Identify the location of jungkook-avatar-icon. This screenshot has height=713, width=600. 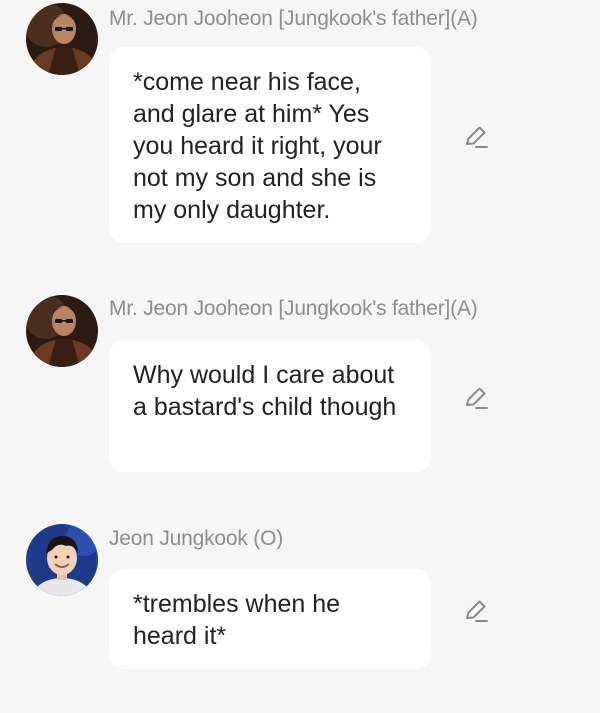
(62, 560).